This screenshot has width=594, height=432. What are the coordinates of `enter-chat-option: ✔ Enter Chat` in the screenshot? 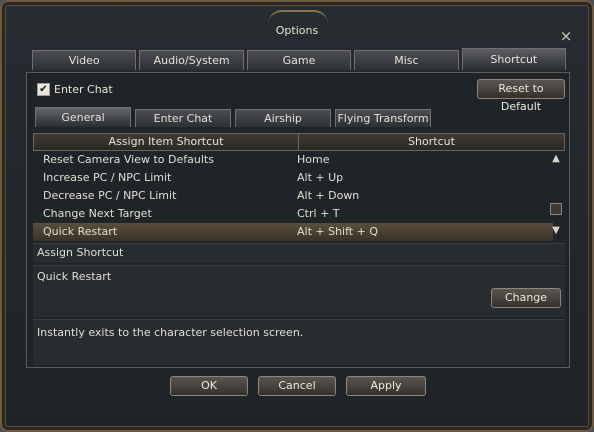 It's located at (75, 89).